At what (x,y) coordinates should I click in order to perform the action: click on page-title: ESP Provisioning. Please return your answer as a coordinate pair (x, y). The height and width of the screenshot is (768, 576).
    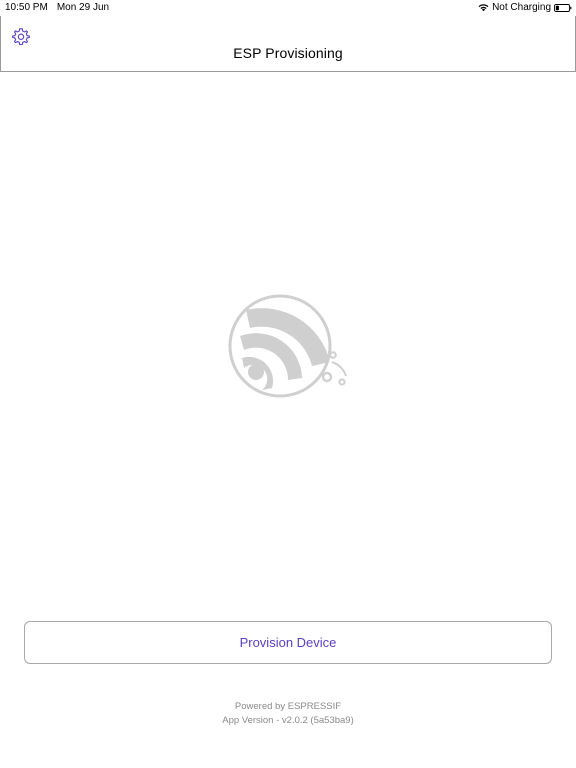
    Looking at the image, I should click on (288, 53).